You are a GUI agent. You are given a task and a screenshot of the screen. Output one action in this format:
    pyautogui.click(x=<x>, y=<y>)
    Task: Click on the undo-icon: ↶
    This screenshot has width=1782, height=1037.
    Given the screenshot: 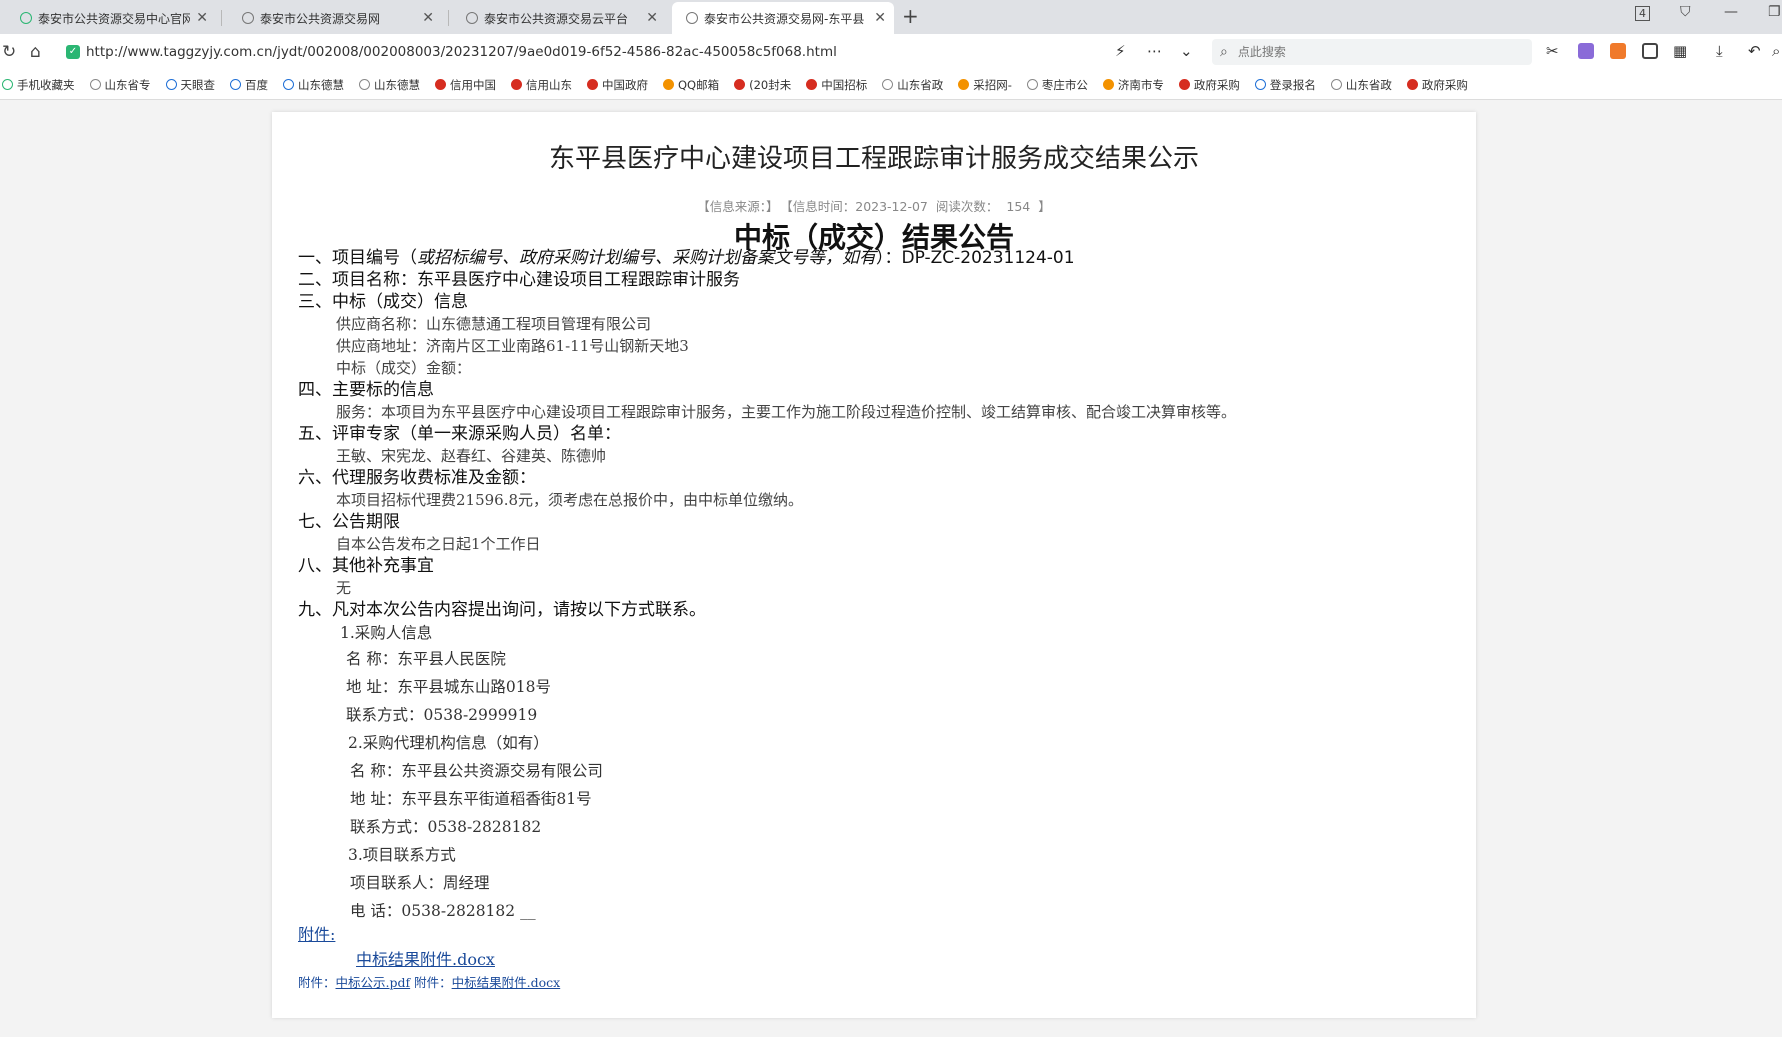 What is the action you would take?
    pyautogui.click(x=1754, y=51)
    